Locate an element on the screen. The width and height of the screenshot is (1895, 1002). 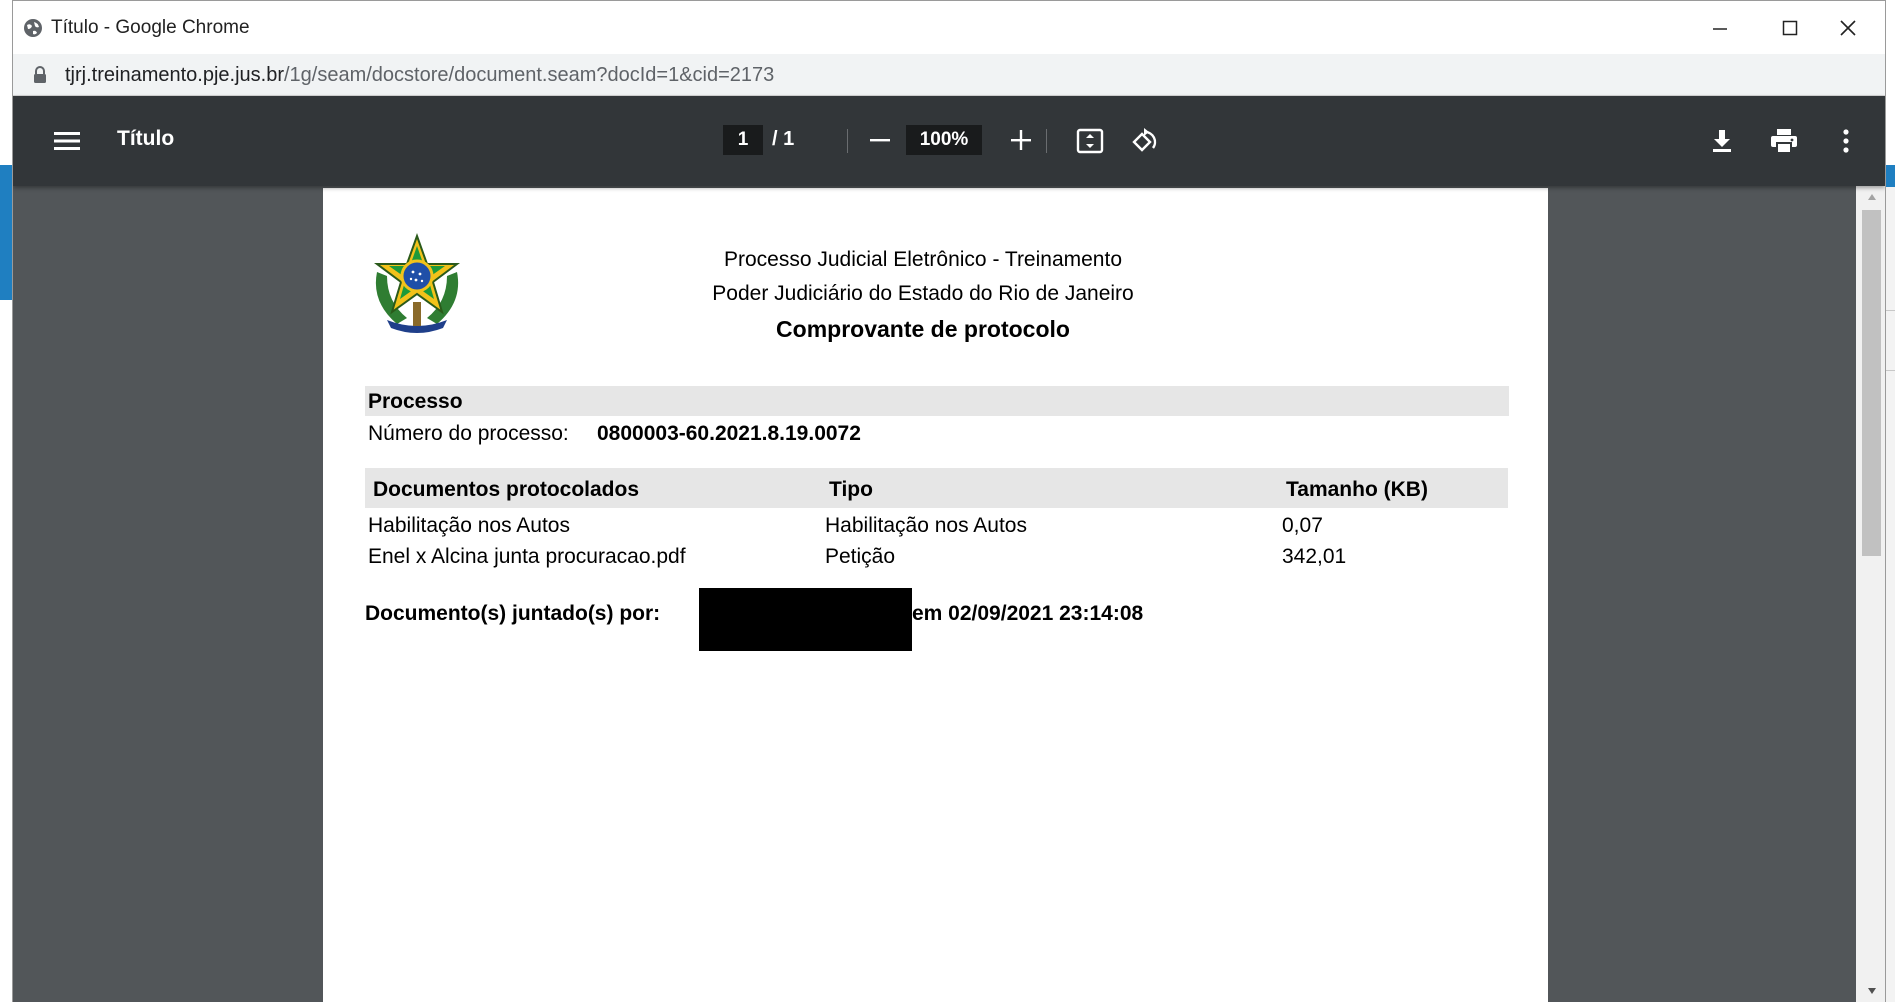
row-document-size: 342,01 is located at coordinates (1314, 556).